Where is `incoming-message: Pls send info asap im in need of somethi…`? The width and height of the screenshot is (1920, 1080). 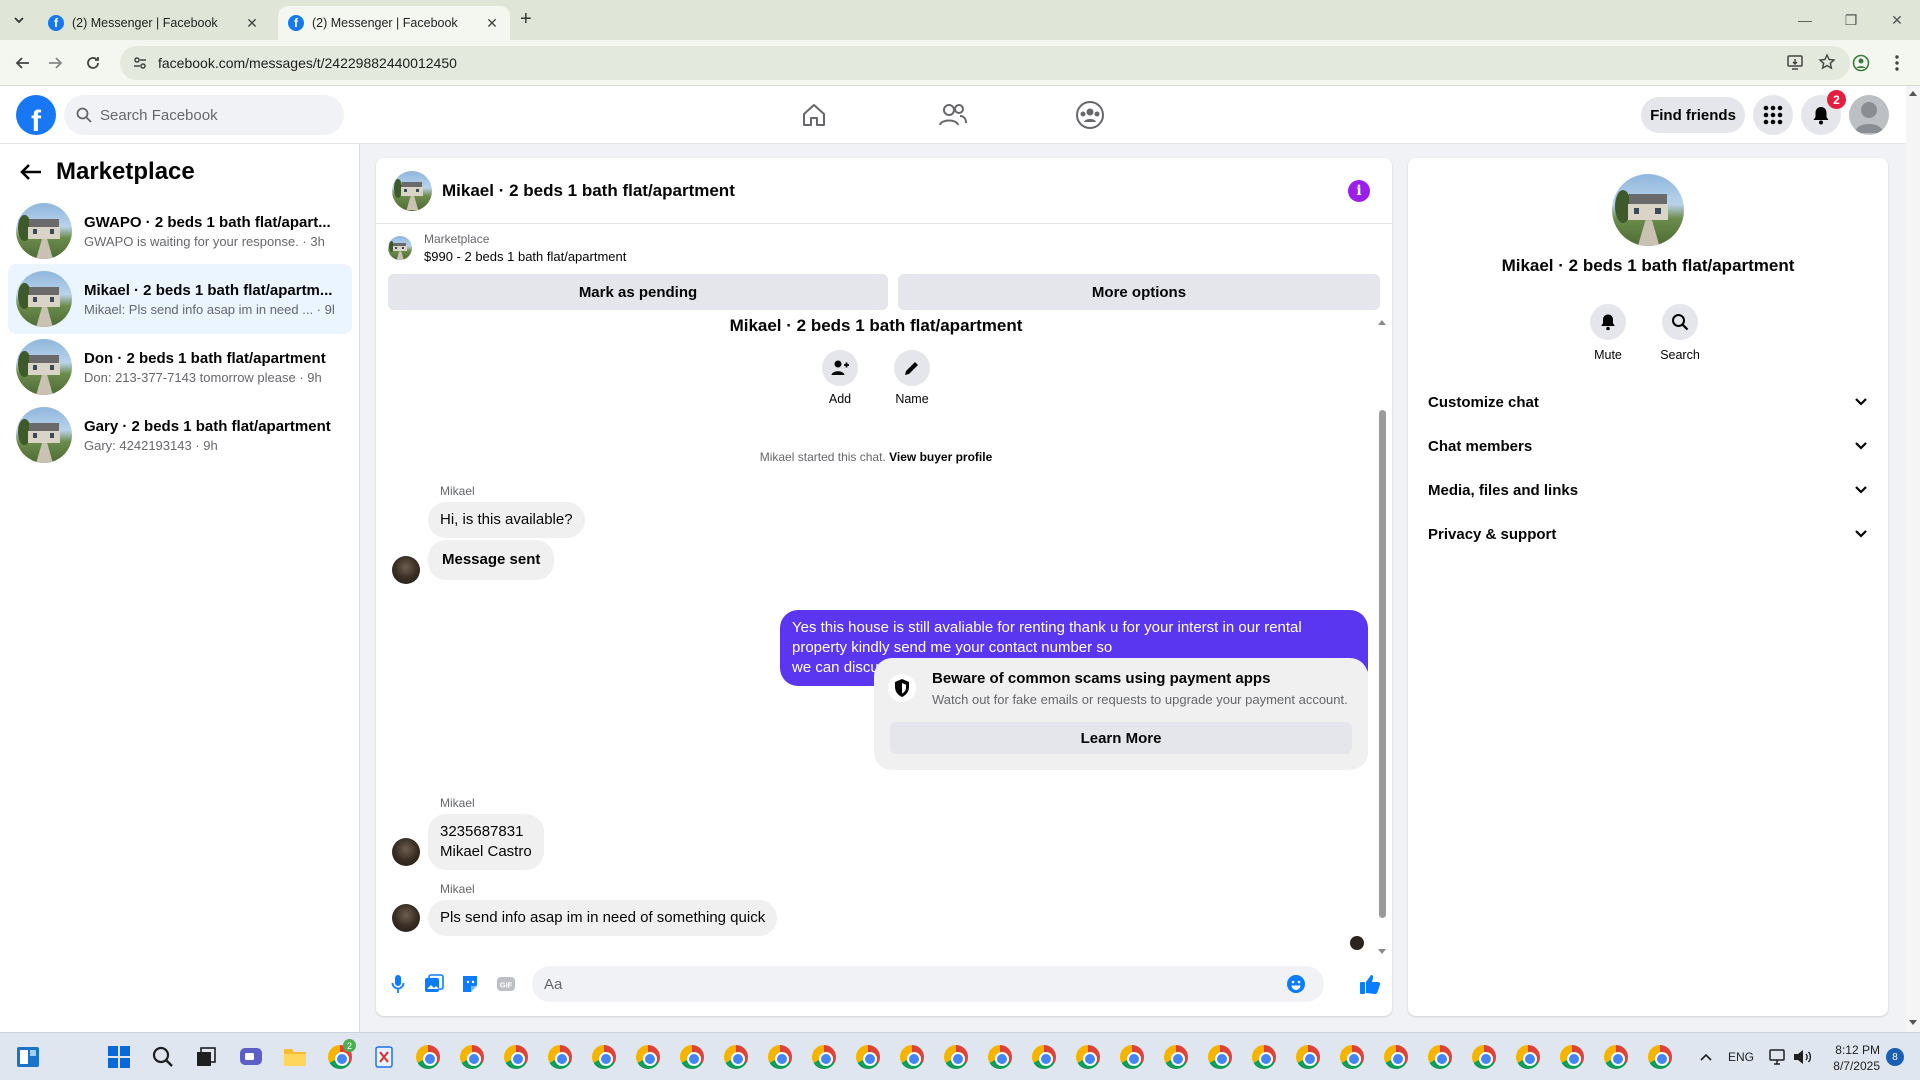 incoming-message: Pls send info asap im in need of somethi… is located at coordinates (603, 918).